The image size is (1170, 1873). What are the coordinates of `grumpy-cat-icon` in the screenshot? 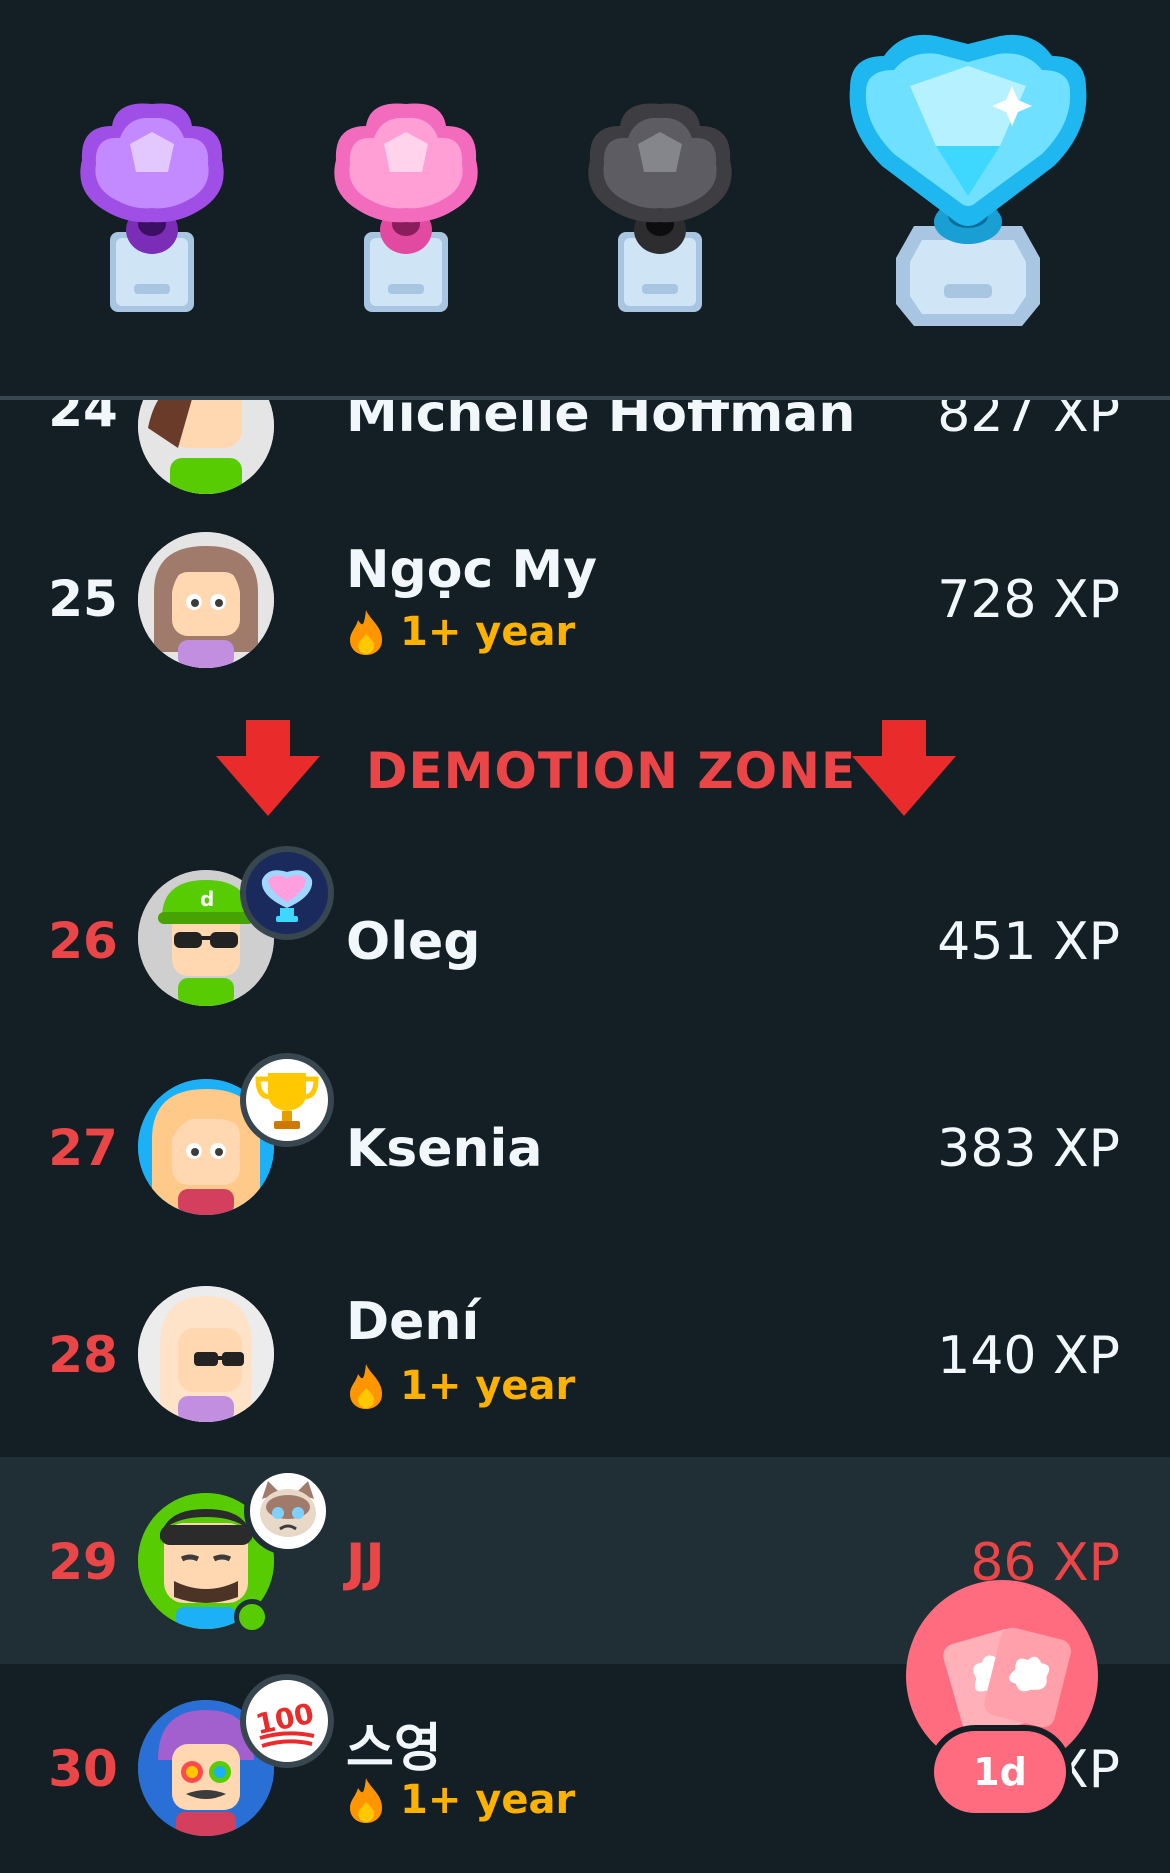 It's located at (288, 1509).